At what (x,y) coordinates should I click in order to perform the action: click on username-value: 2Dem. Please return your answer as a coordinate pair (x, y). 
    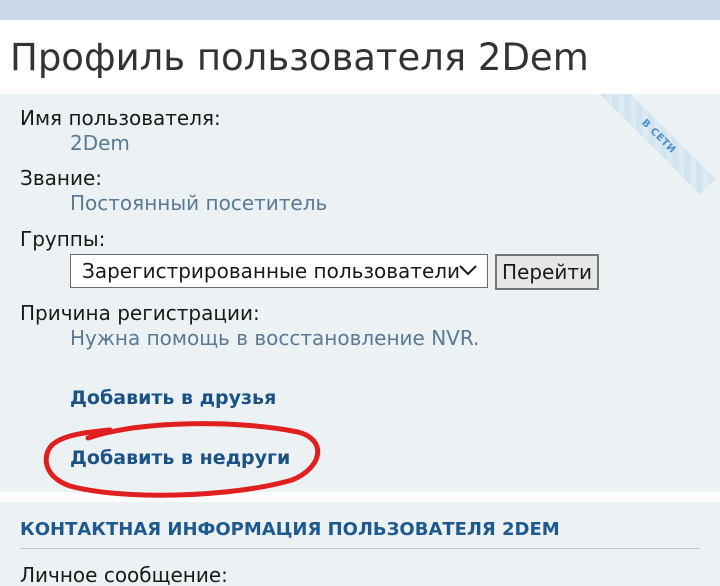
    Looking at the image, I should click on (100, 143).